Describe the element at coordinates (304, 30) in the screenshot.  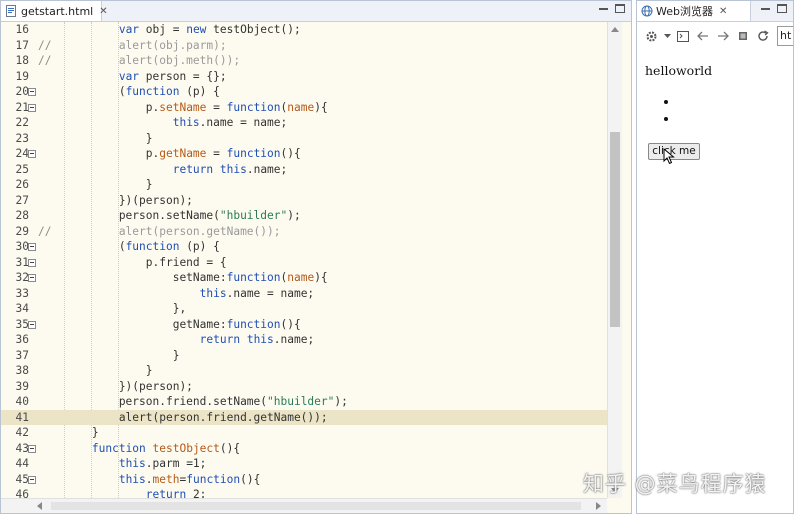
I see `code-line: 16 var obj = new testObject();` at that location.